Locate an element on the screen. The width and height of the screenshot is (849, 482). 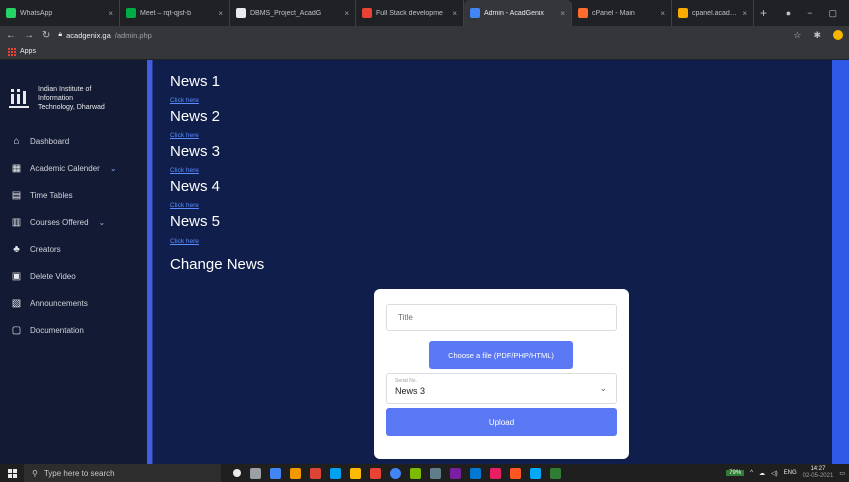
maximize-icon: ▢ is located at coordinates (832, 13).